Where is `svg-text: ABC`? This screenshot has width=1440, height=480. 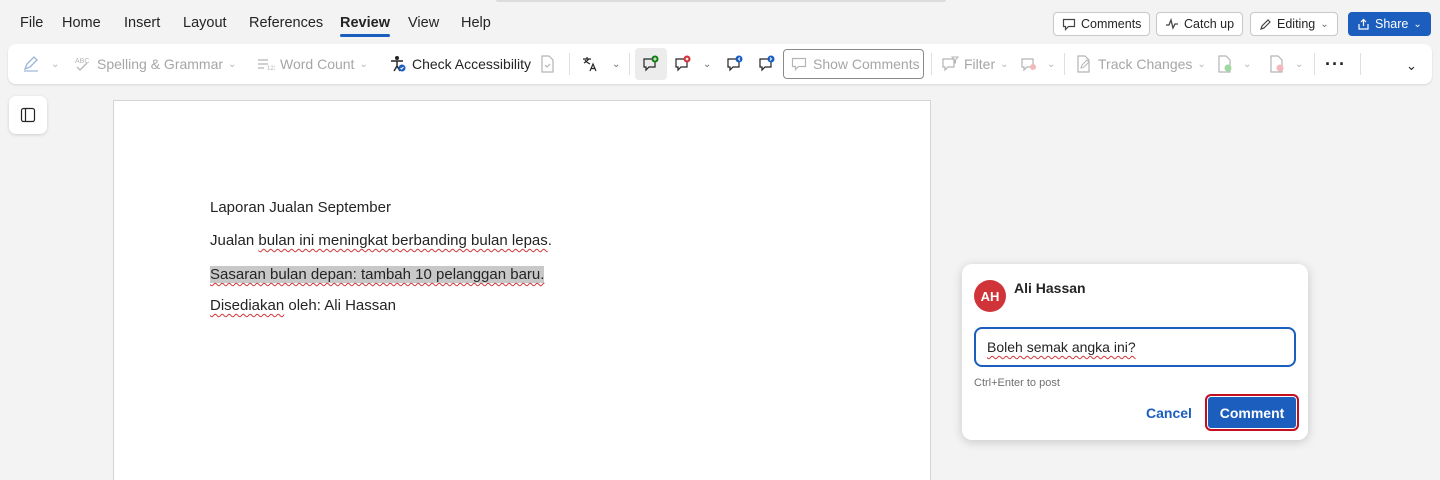
svg-text: ABC is located at coordinates (82, 61).